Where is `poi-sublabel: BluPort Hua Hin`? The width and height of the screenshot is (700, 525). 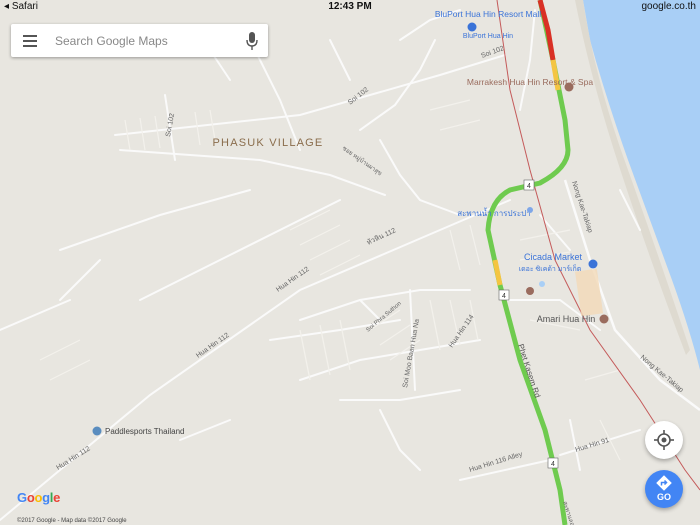 poi-sublabel: BluPort Hua Hin is located at coordinates (488, 36).